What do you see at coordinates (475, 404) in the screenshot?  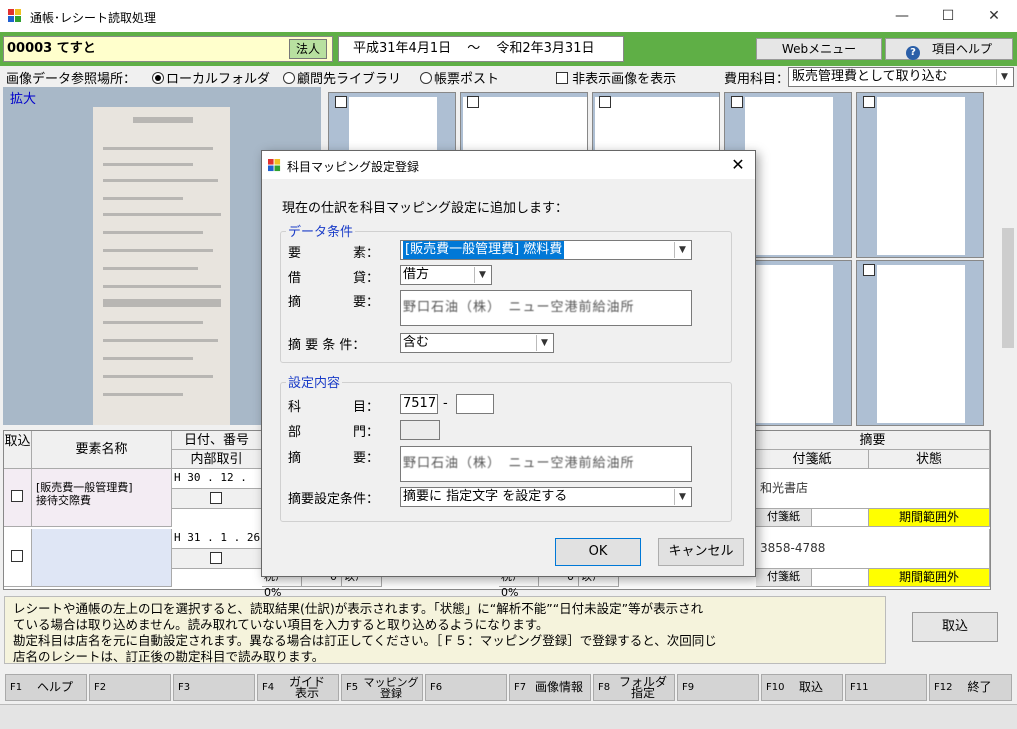 I see `account-sub-input` at bounding box center [475, 404].